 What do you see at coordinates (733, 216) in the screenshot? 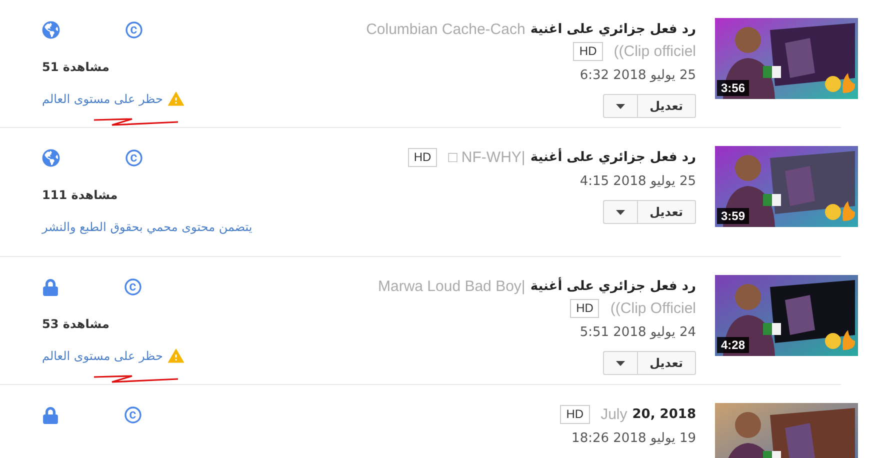
I see `duration-label: 3:59` at bounding box center [733, 216].